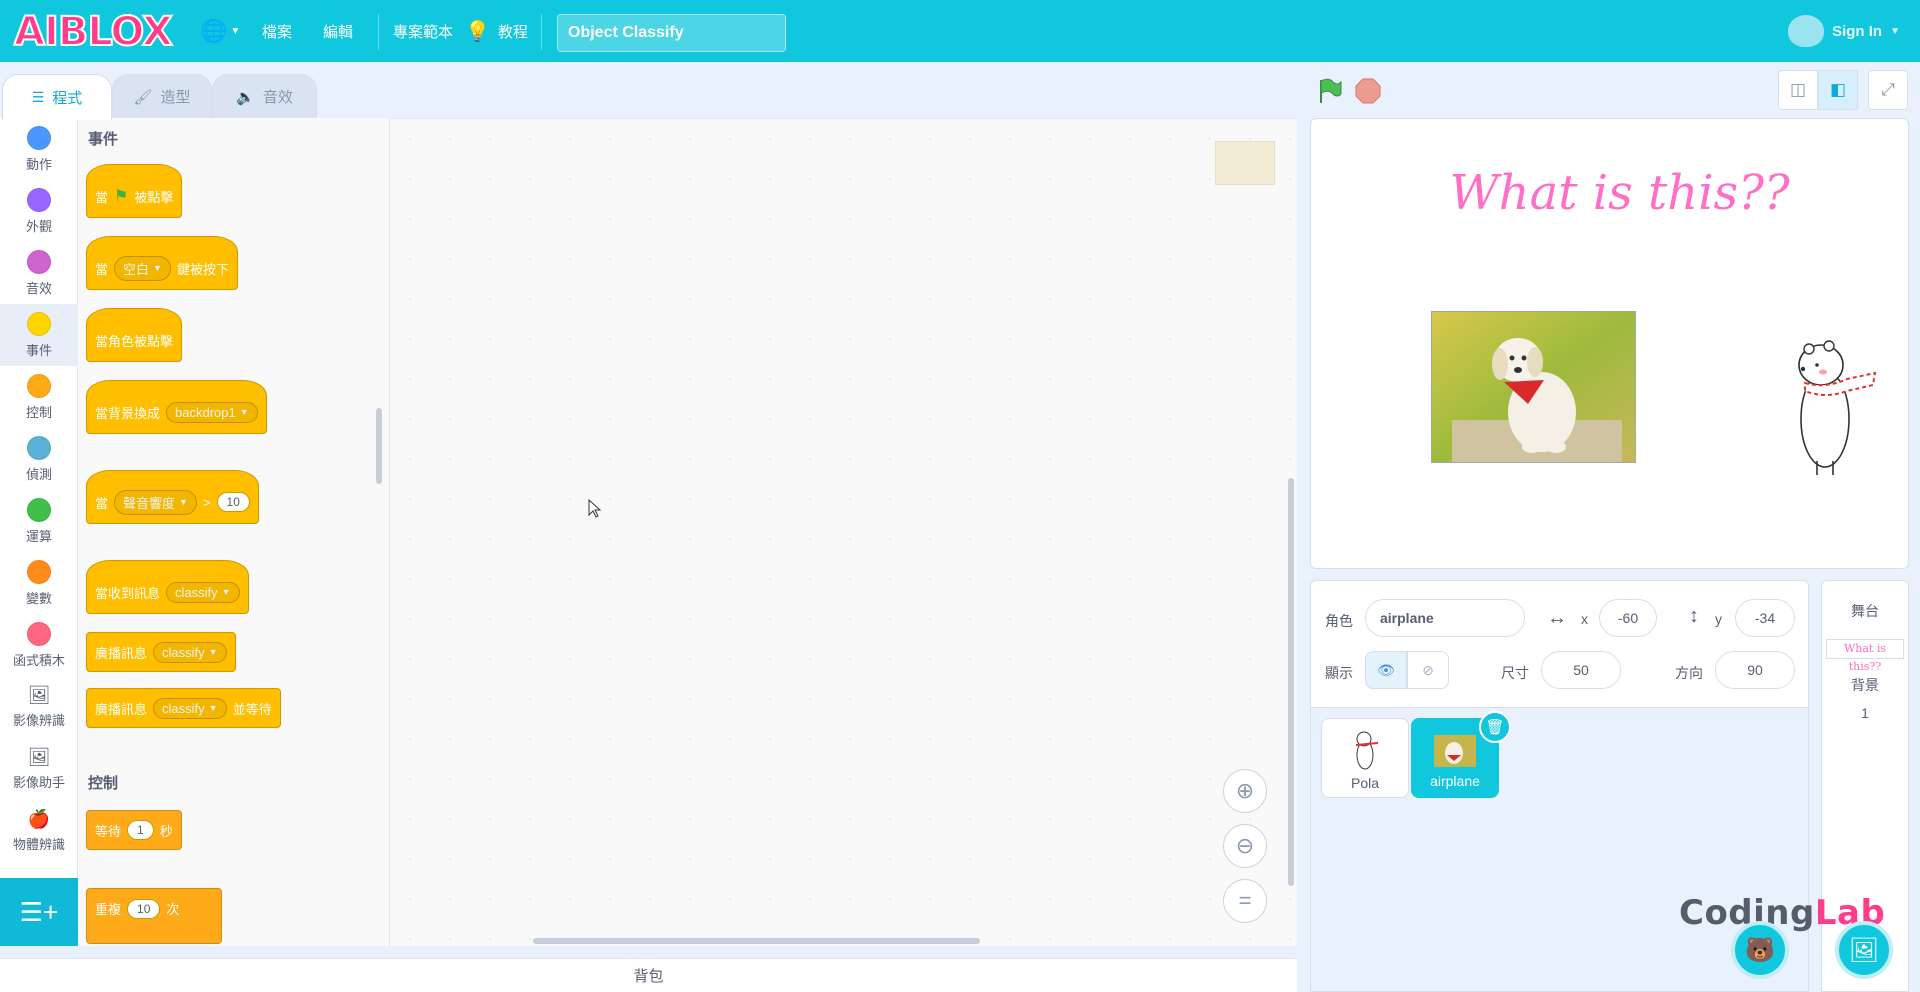 The height and width of the screenshot is (992, 1920). What do you see at coordinates (206, 502) in the screenshot?
I see `block-text: >` at bounding box center [206, 502].